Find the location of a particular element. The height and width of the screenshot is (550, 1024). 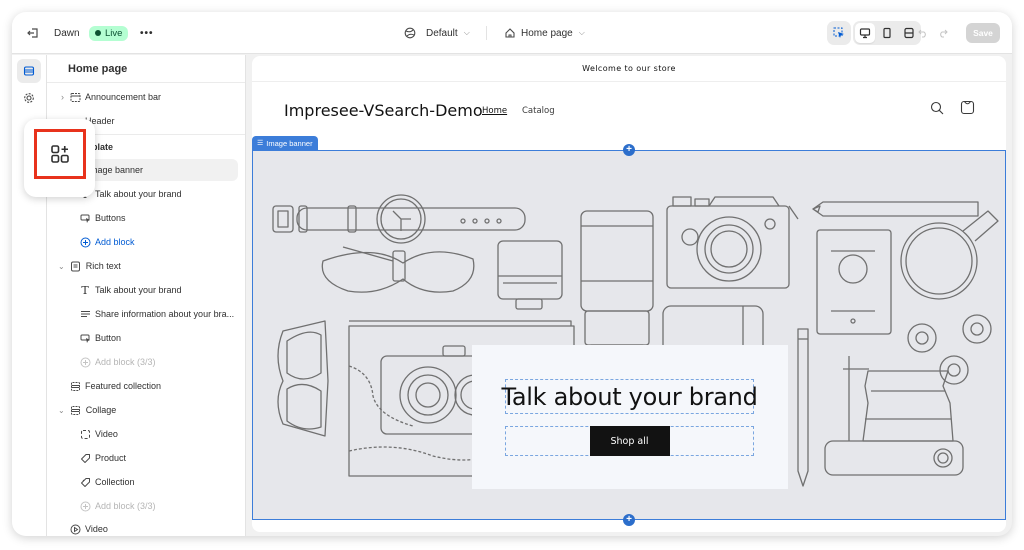

apps-add-icon is located at coordinates (60, 154).